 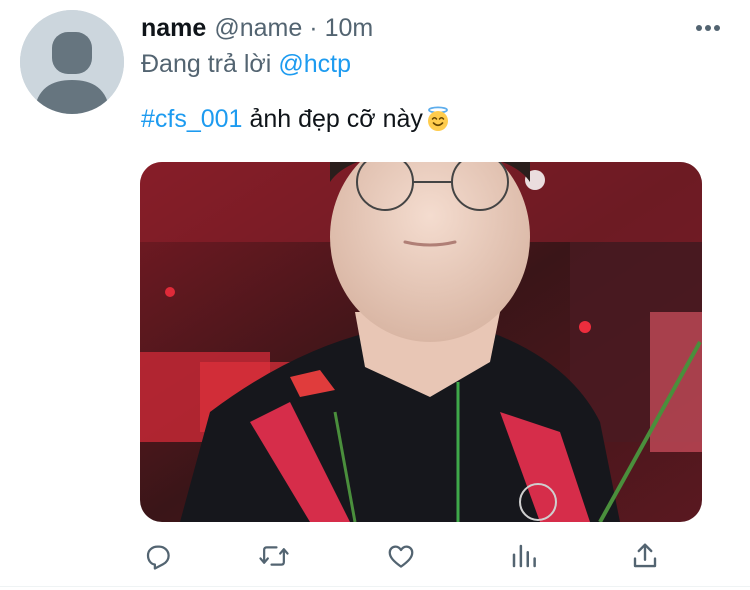 I want to click on analytics-icon, so click(x=524, y=556).